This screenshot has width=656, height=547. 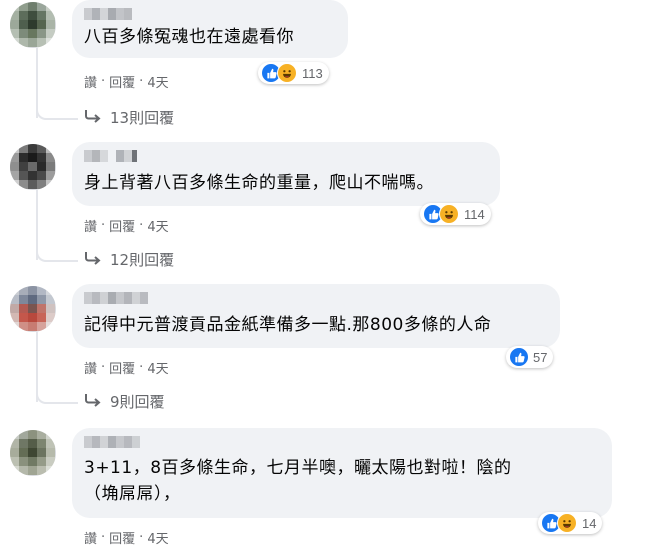 What do you see at coordinates (142, 118) in the screenshot?
I see `replies-label: 13則回覆` at bounding box center [142, 118].